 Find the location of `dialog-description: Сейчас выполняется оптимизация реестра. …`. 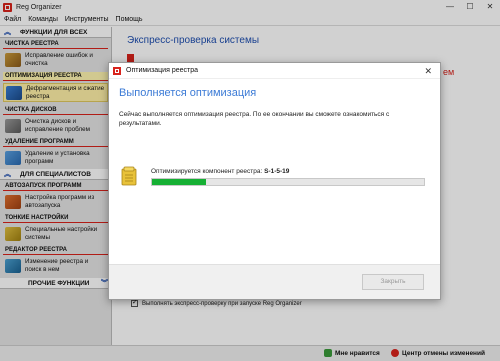

dialog-description: Сейчас выполняется оптимизация реестра. … is located at coordinates (254, 119).